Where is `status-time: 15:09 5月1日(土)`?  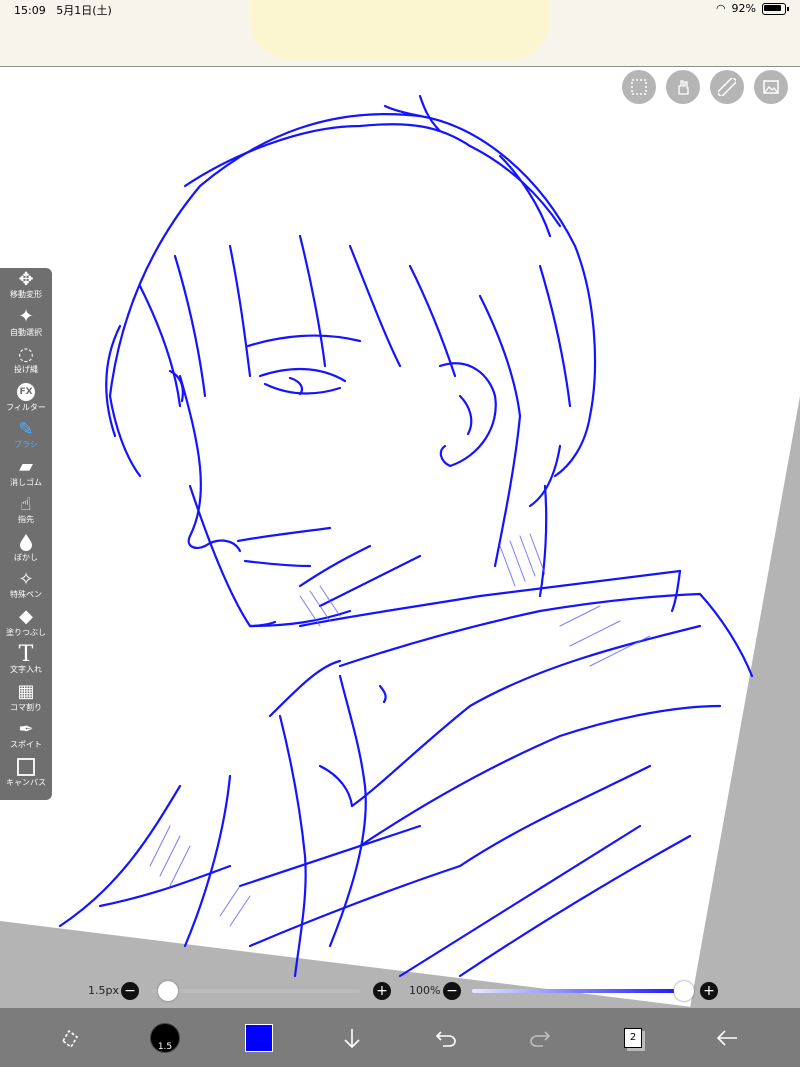 status-time: 15:09 5月1日(土) is located at coordinates (63, 10).